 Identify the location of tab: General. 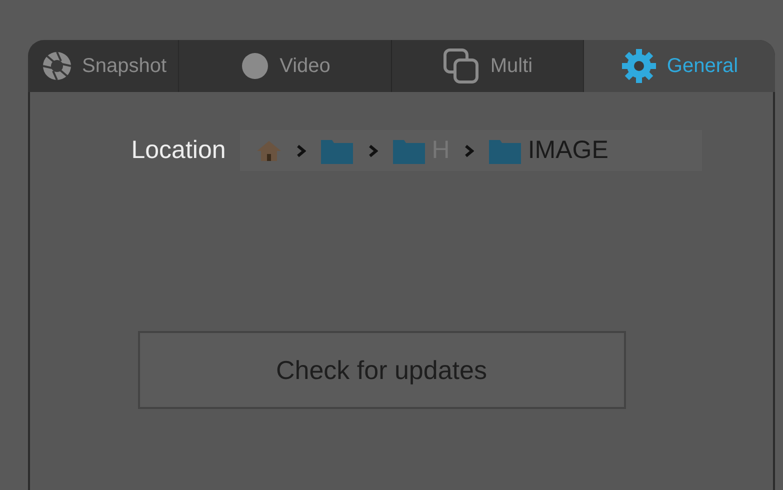
(679, 66).